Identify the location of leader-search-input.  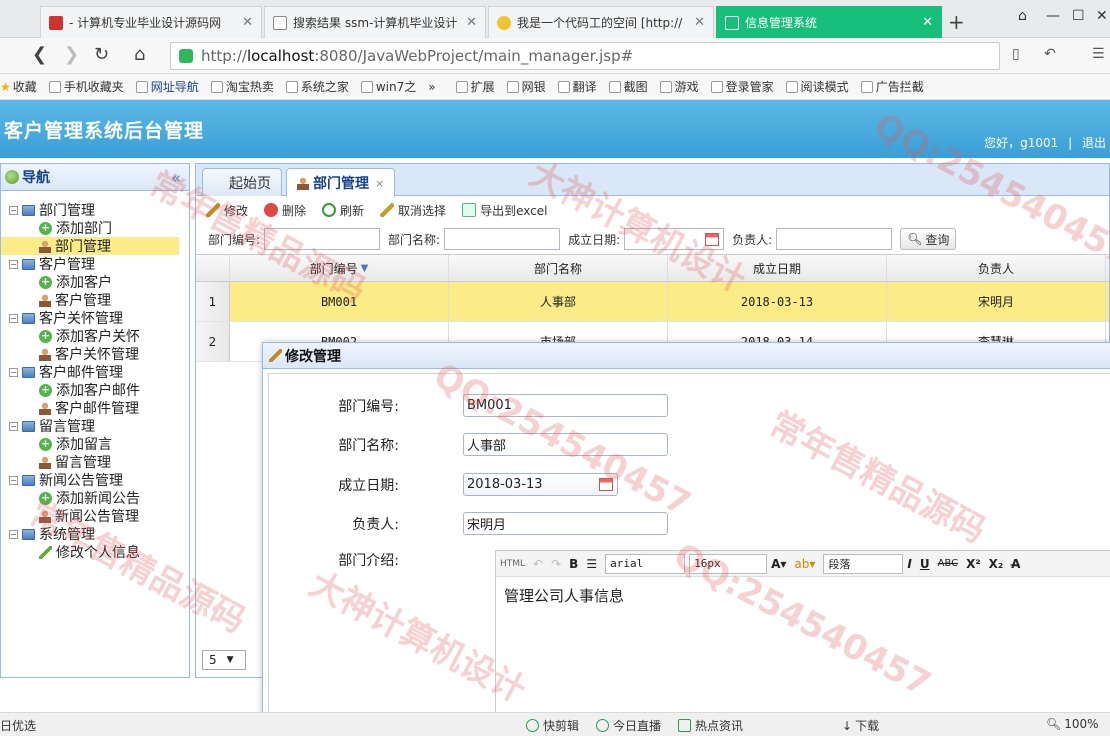
(834, 239).